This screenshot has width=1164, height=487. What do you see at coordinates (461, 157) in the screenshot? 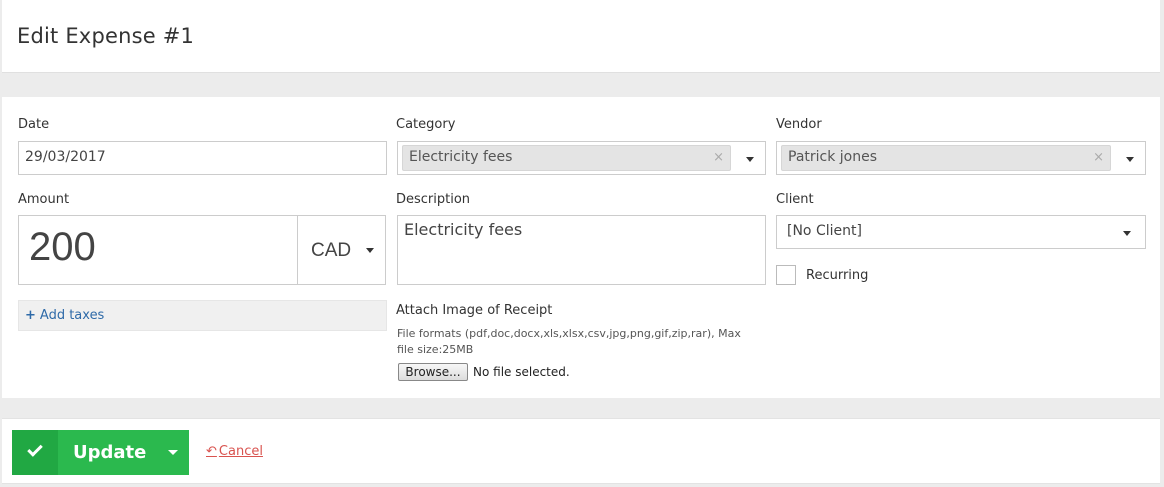
I see `category-value: Electricity fees` at bounding box center [461, 157].